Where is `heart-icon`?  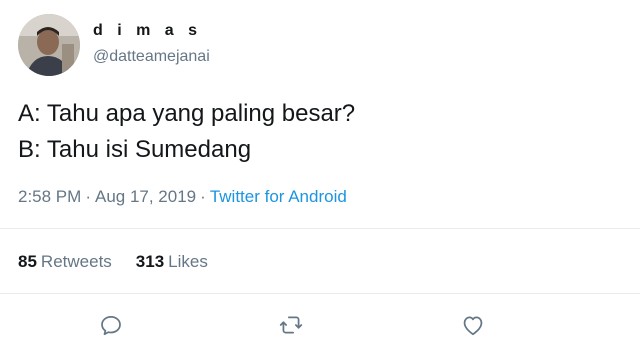
heart-icon is located at coordinates (473, 326).